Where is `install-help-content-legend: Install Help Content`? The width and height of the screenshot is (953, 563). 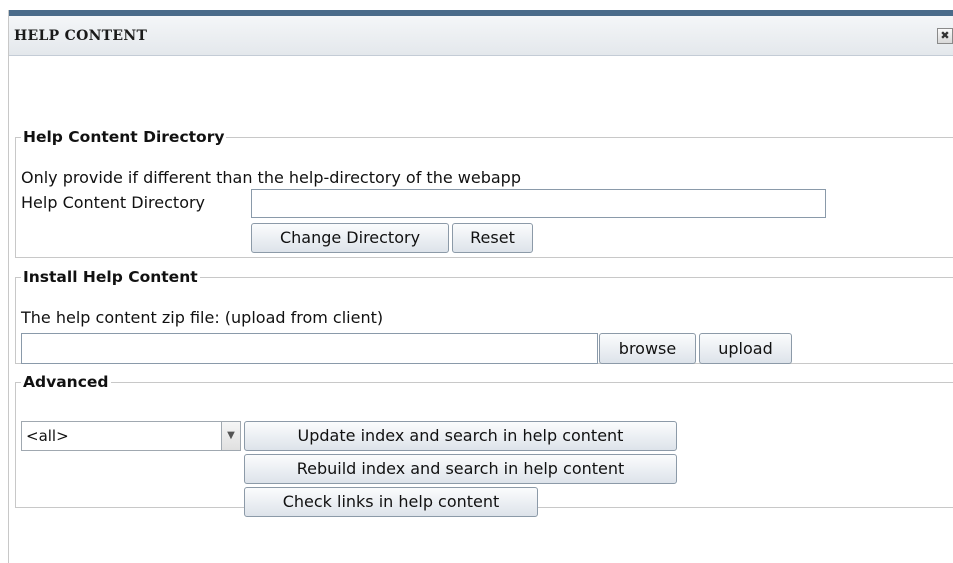
install-help-content-legend: Install Help Content is located at coordinates (110, 277).